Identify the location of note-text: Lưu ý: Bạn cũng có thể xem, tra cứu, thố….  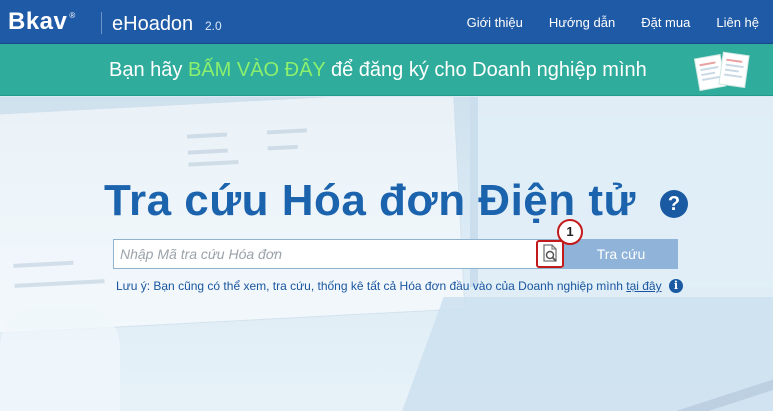
(389, 286).